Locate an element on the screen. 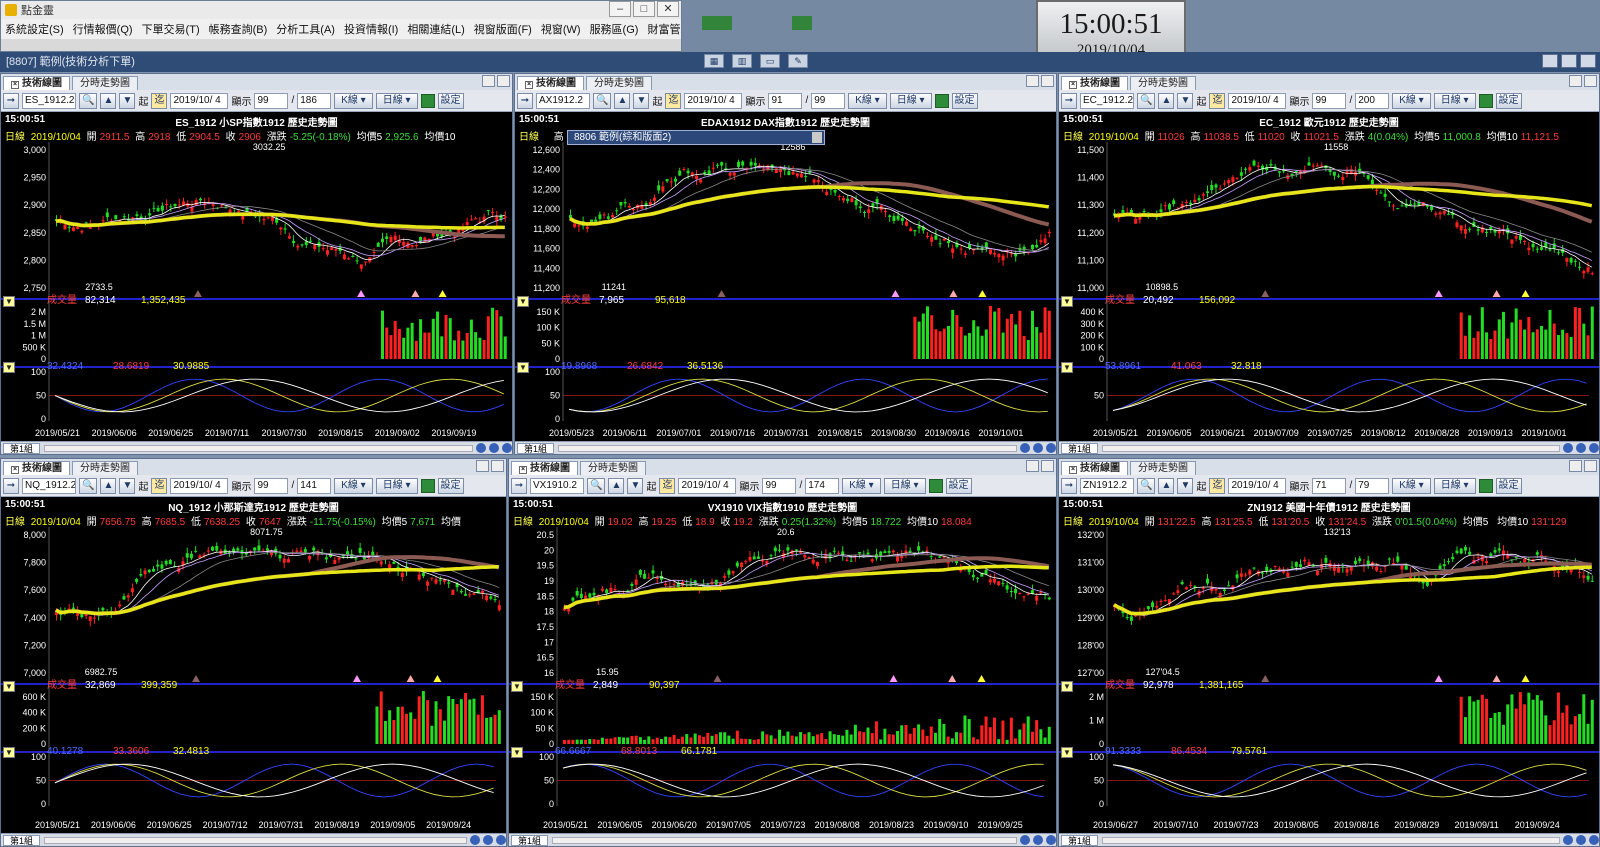 The height and width of the screenshot is (847, 1600). layout-tool-icon: ✎ is located at coordinates (798, 61).